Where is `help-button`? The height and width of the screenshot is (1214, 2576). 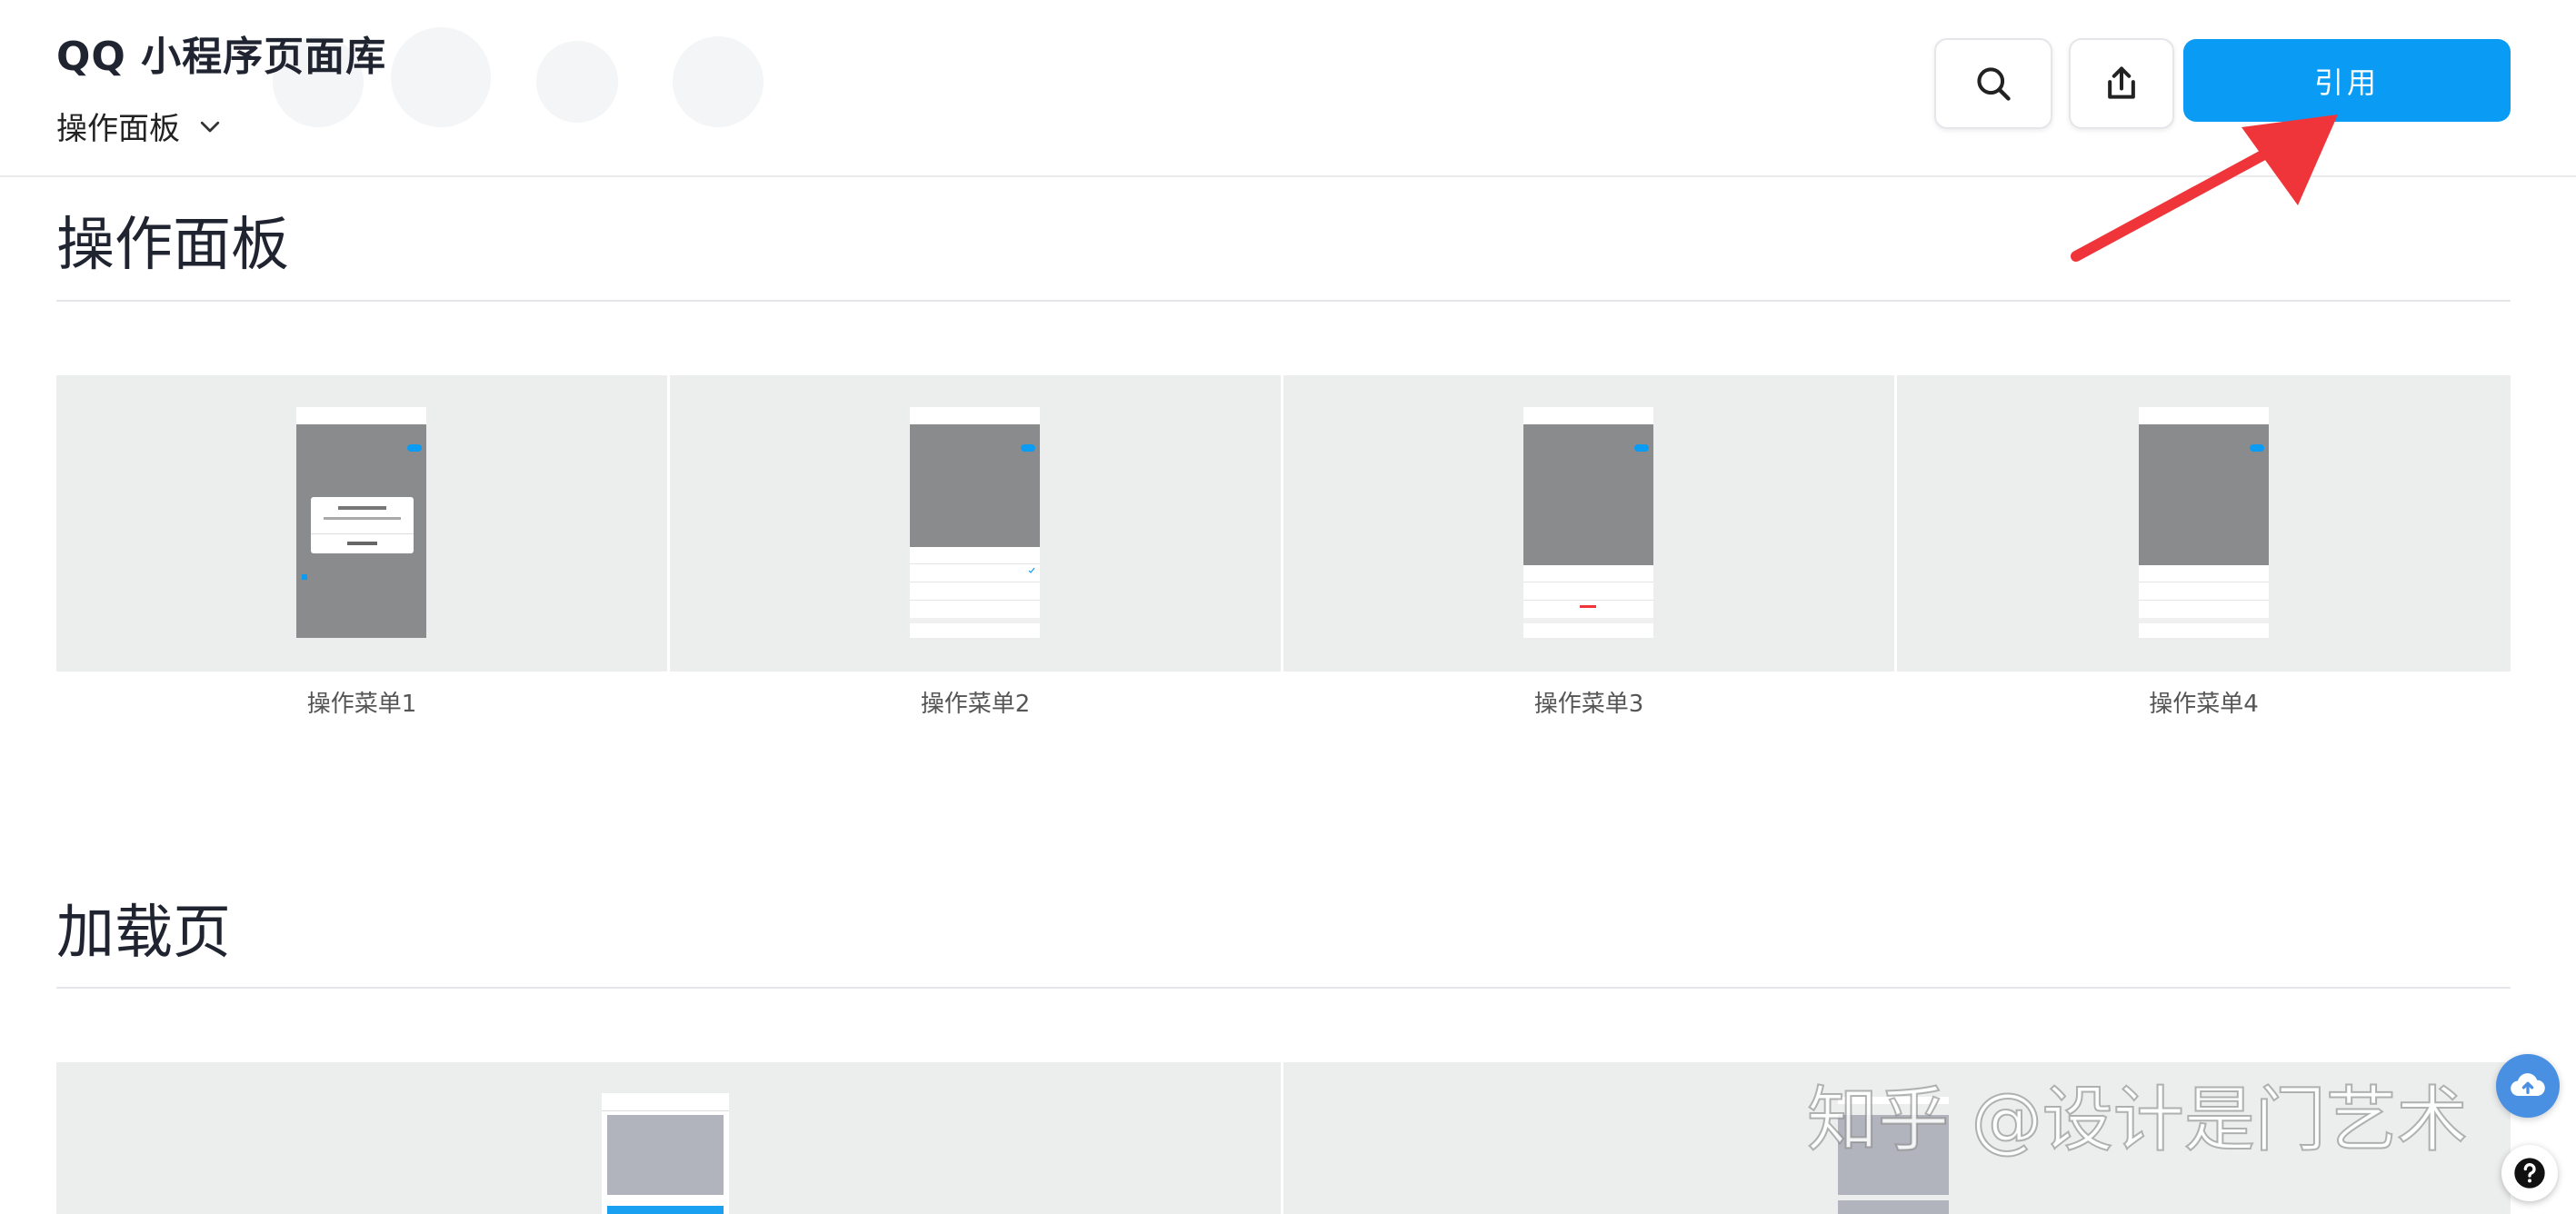 help-button is located at coordinates (2529, 1173).